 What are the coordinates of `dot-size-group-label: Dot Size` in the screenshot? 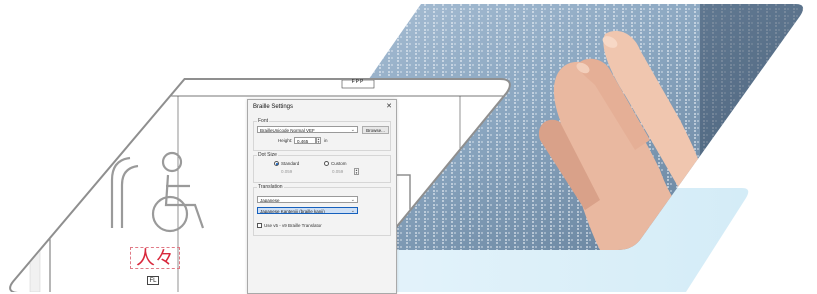 It's located at (267, 155).